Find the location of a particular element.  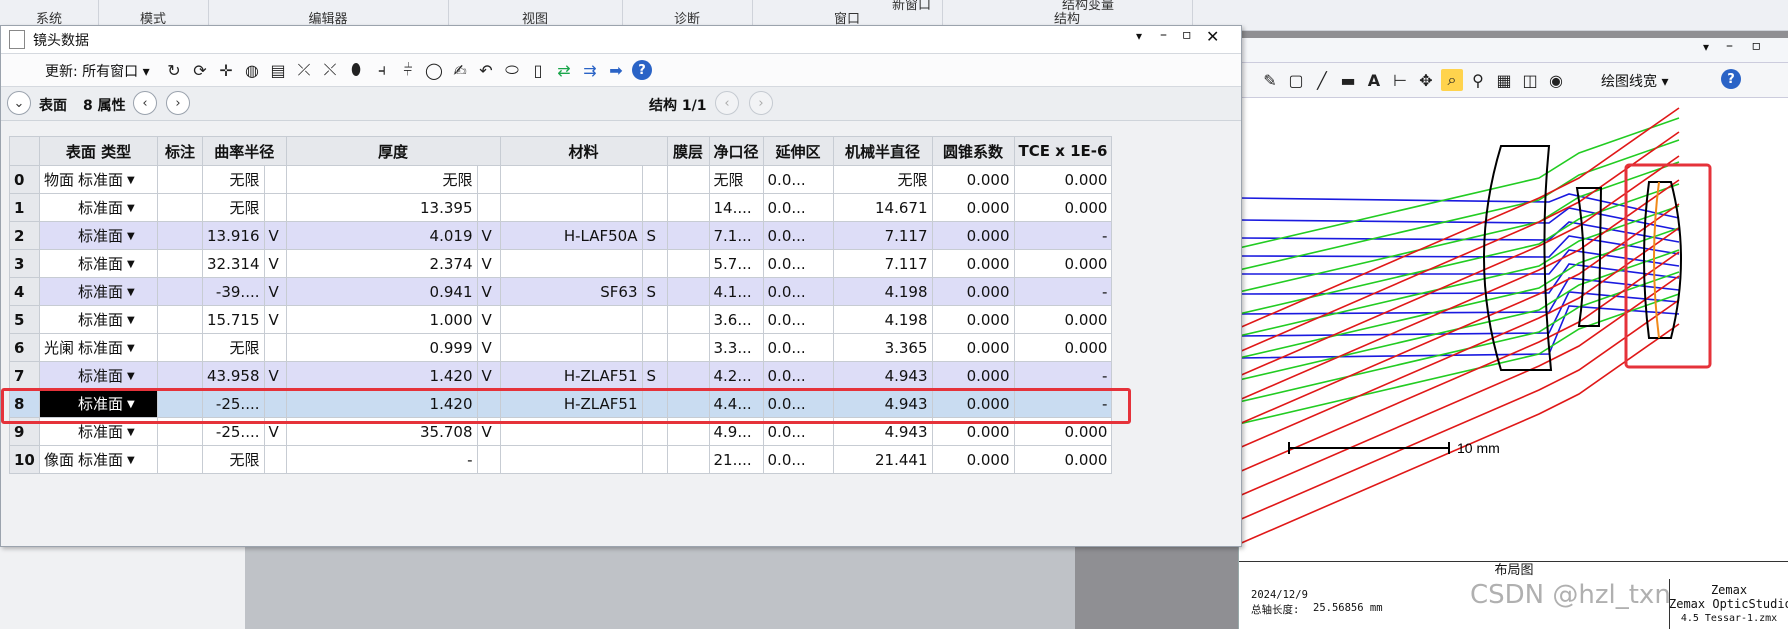

cell-radius: 13.916 is located at coordinates (233, 235).